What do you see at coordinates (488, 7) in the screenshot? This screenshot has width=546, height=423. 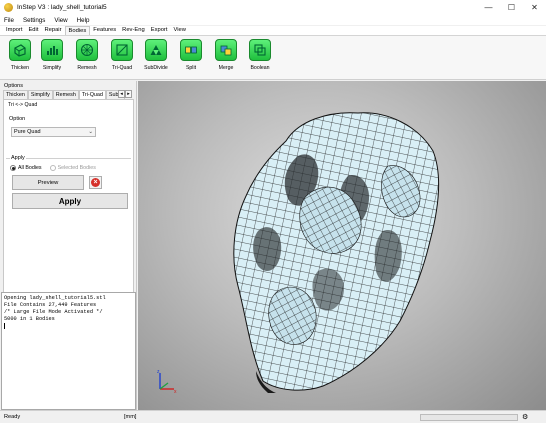 I see `minimize-button: —` at bounding box center [488, 7].